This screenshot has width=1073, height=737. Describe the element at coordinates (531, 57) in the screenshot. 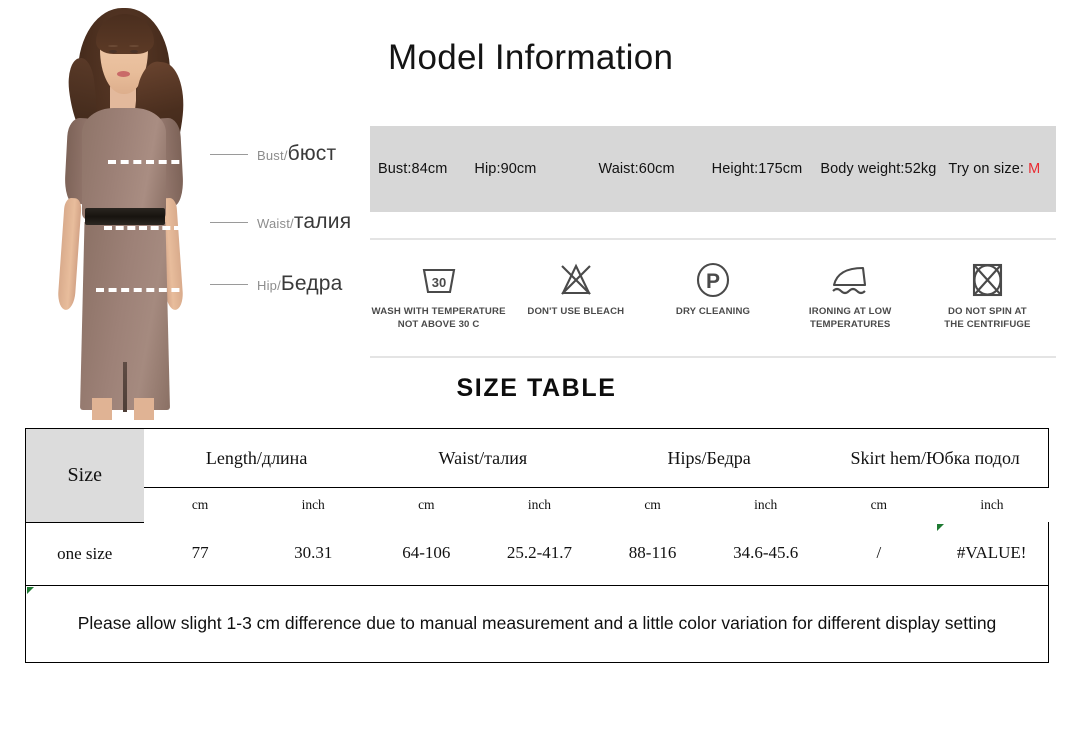

I see `page-title: Model Information` at that location.